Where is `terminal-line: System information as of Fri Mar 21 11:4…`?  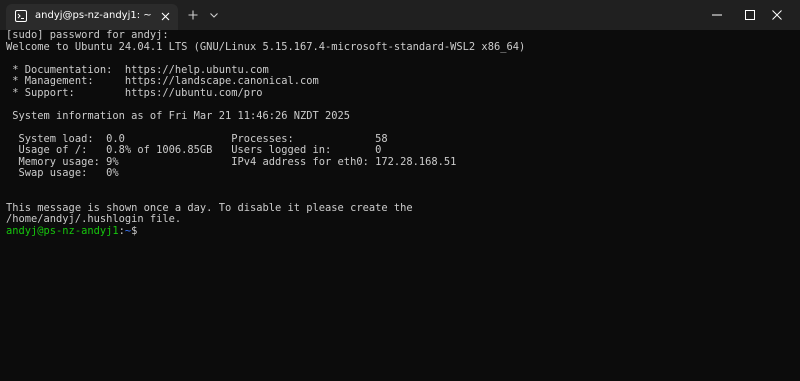 terminal-line: System information as of Fri Mar 21 11:4… is located at coordinates (178, 116).